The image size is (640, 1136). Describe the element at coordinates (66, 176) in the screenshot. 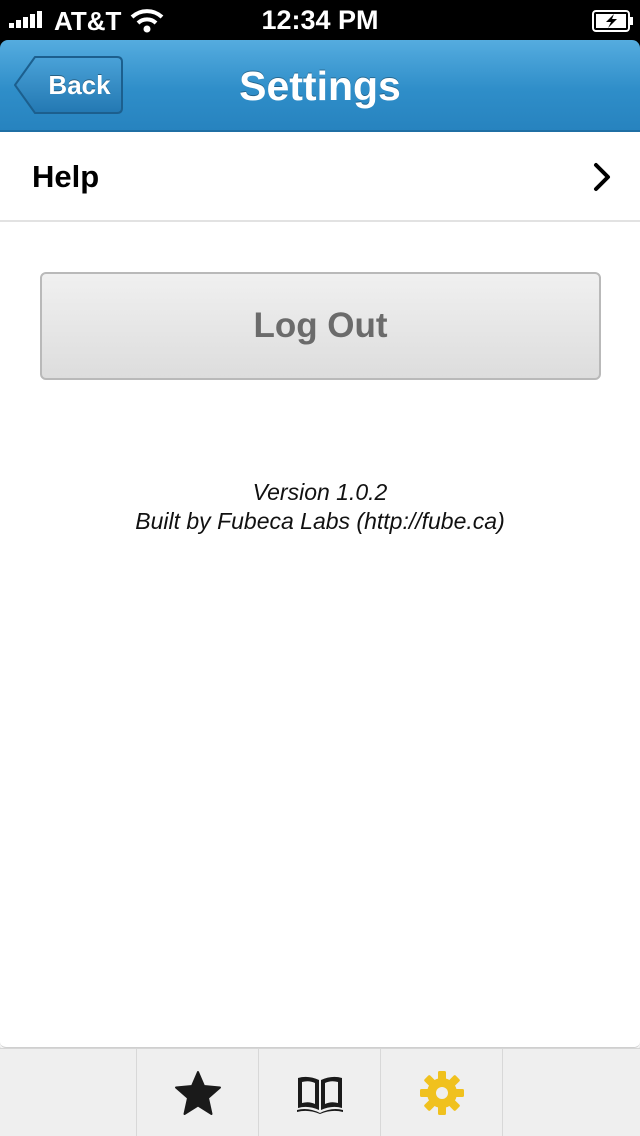

I see `help-label: Help` at that location.